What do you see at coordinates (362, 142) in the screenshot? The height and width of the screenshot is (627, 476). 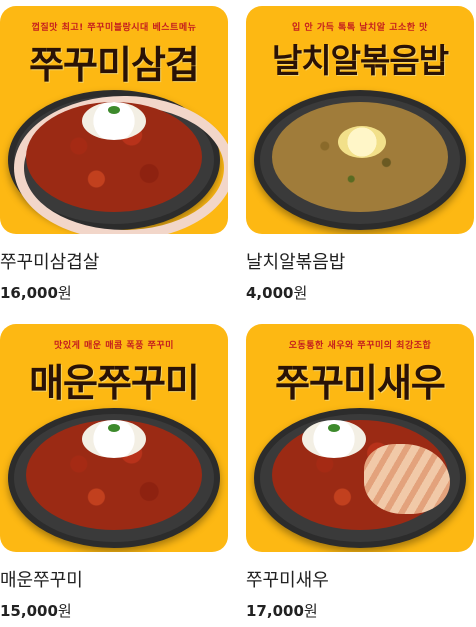 I see `flying-fish-roe-topping` at bounding box center [362, 142].